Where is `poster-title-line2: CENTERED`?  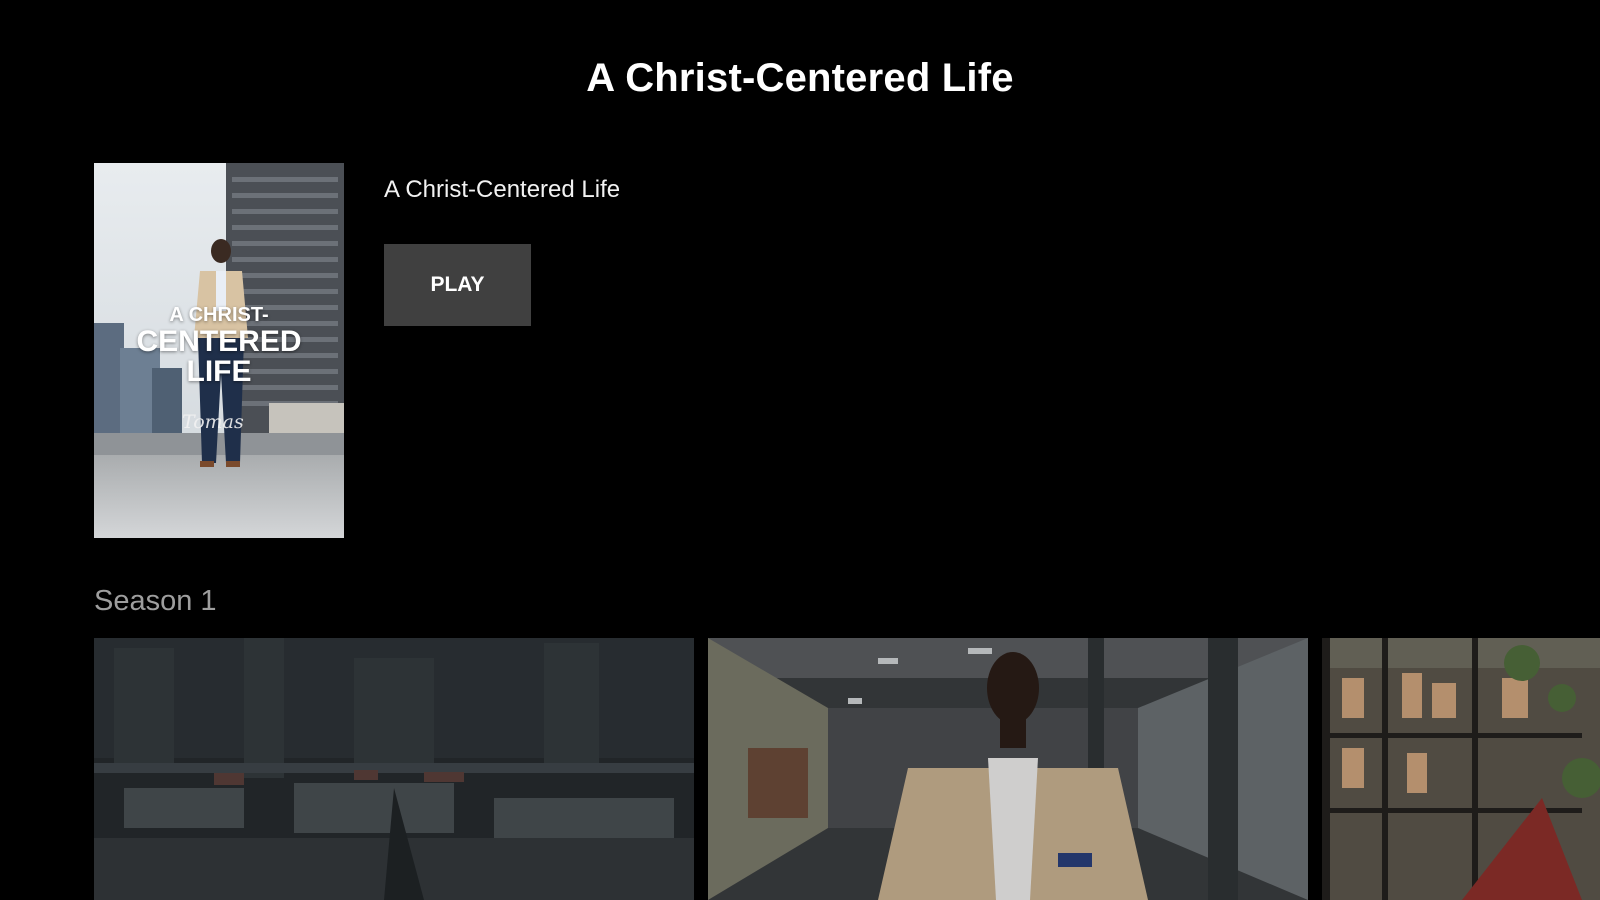
poster-title-line2: CENTERED is located at coordinates (219, 341).